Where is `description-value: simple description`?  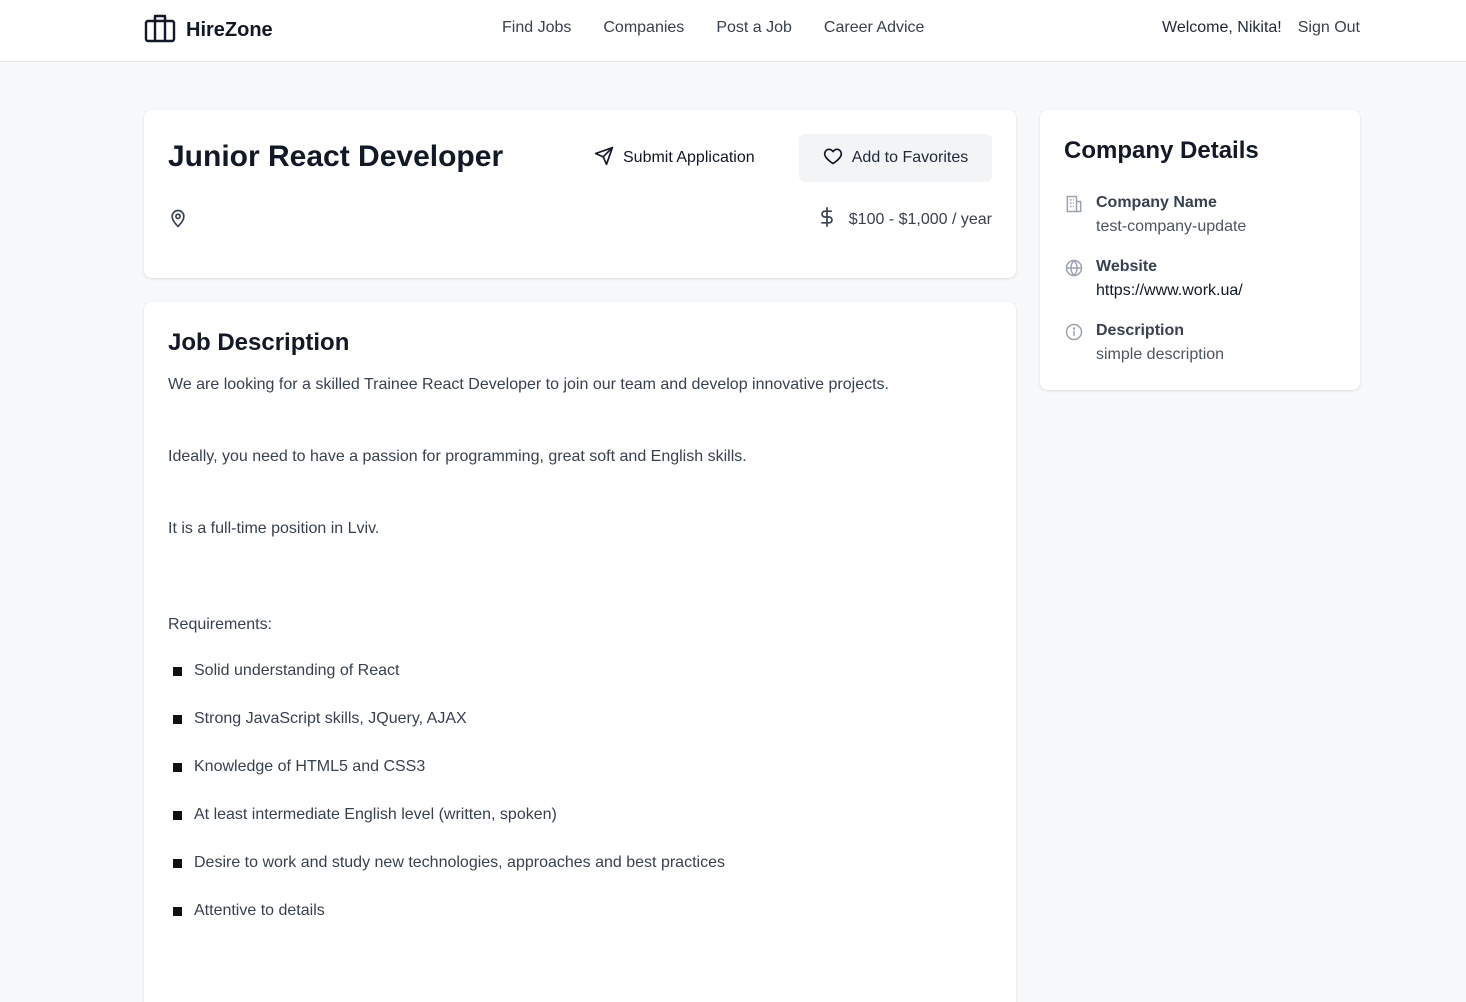 description-value: simple description is located at coordinates (1160, 354).